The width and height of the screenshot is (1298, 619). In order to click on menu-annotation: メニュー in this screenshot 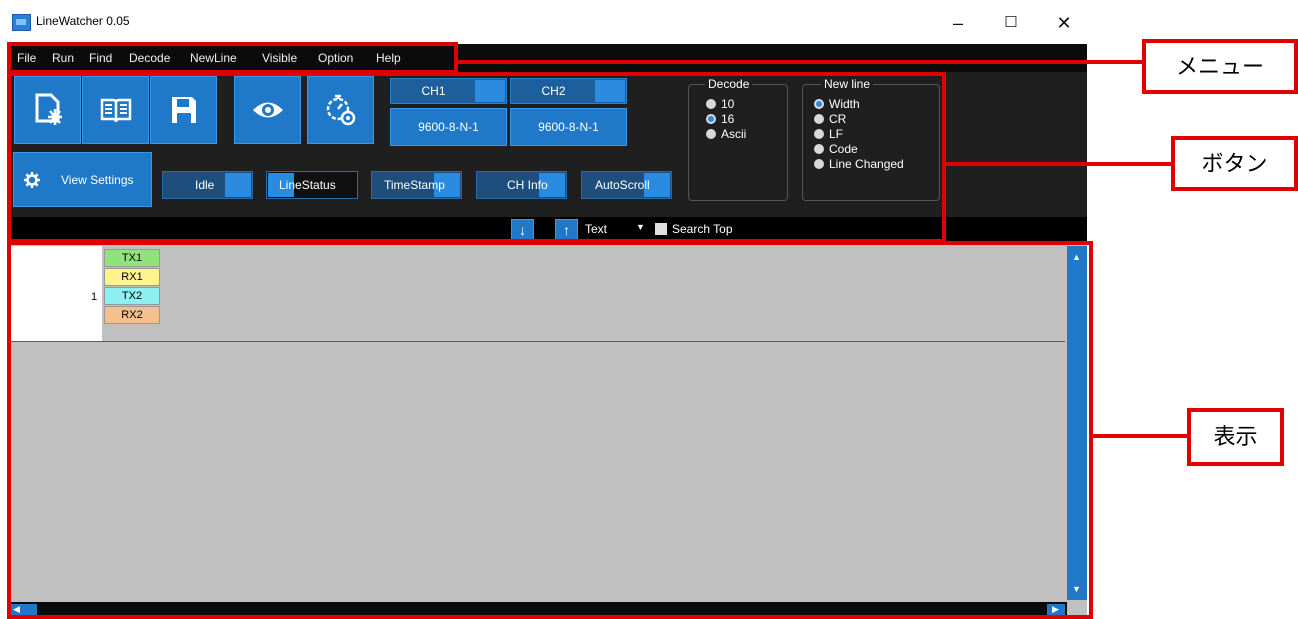, I will do `click(1220, 66)`.